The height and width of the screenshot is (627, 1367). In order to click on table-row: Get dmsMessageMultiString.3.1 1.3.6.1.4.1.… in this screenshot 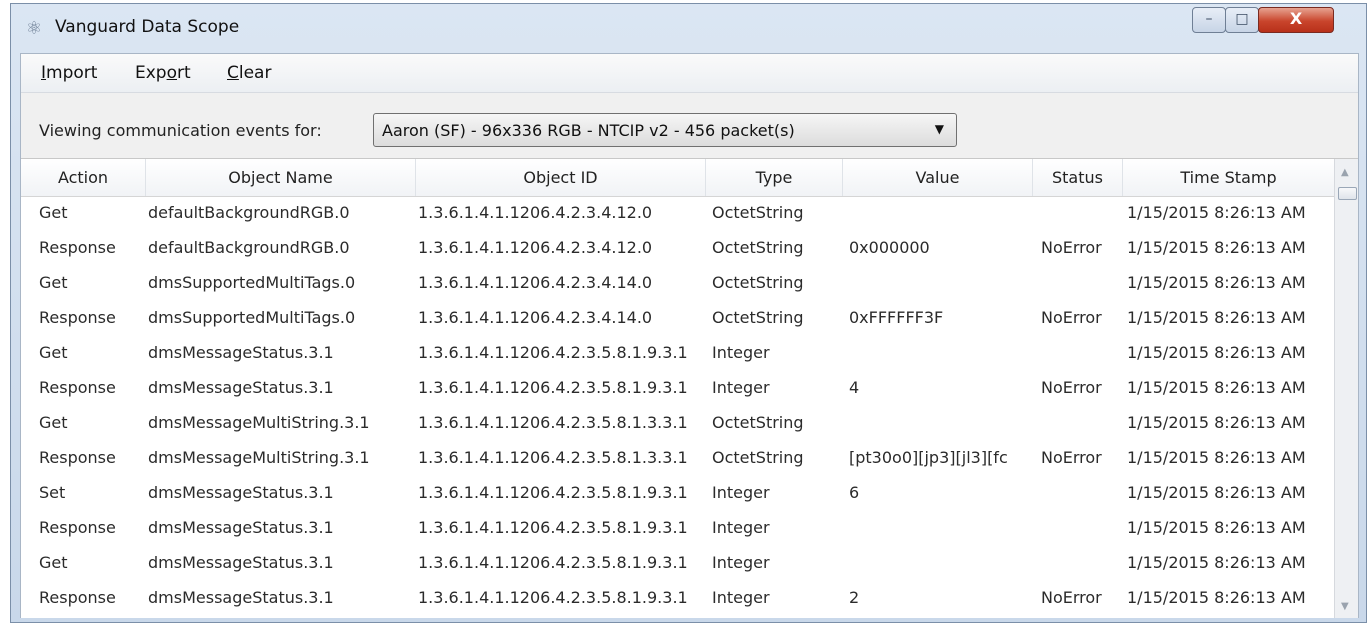, I will do `click(677, 423)`.